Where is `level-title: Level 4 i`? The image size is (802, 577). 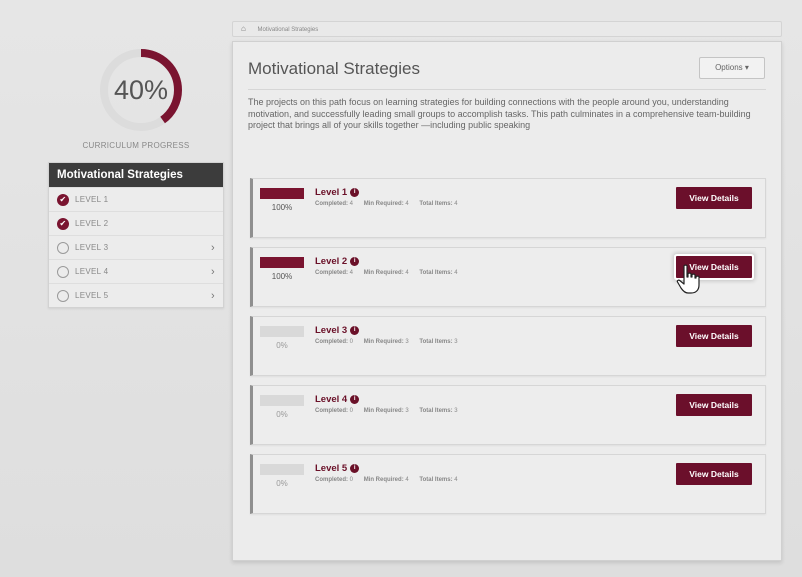 level-title: Level 4 i is located at coordinates (337, 399).